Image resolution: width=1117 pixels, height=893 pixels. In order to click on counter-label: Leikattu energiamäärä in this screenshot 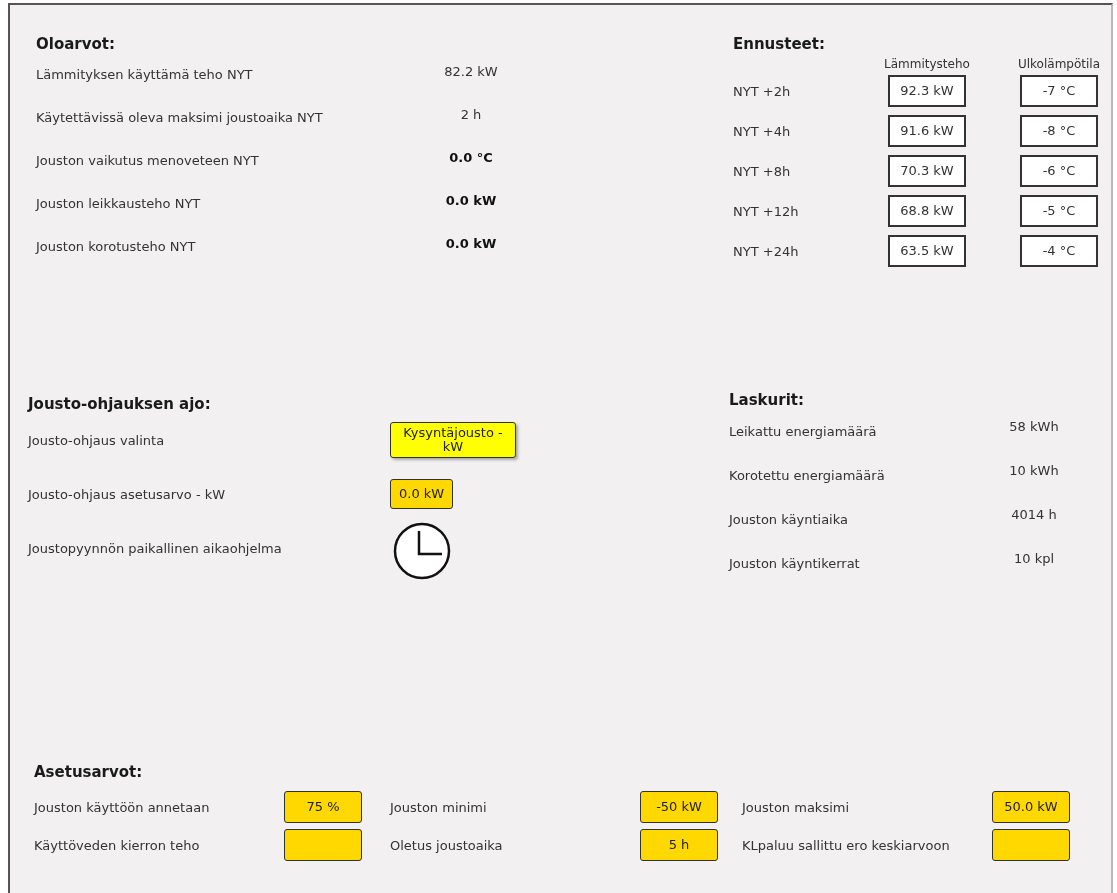, I will do `click(803, 431)`.